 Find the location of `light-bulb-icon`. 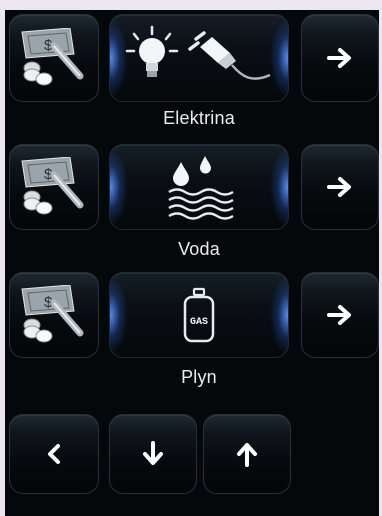

light-bulb-icon is located at coordinates (152, 51).